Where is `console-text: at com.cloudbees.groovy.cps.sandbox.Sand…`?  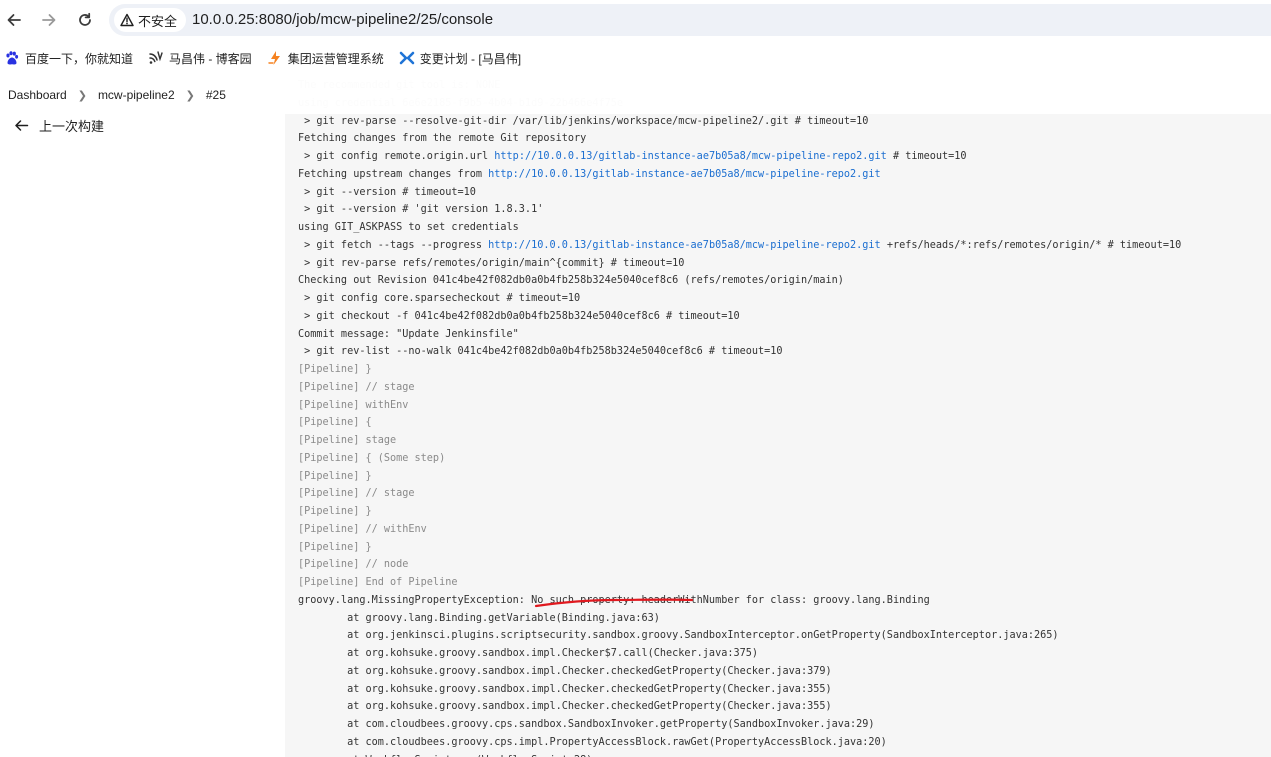
console-text: at com.cloudbees.groovy.cps.sandbox.Sand… is located at coordinates (586, 724).